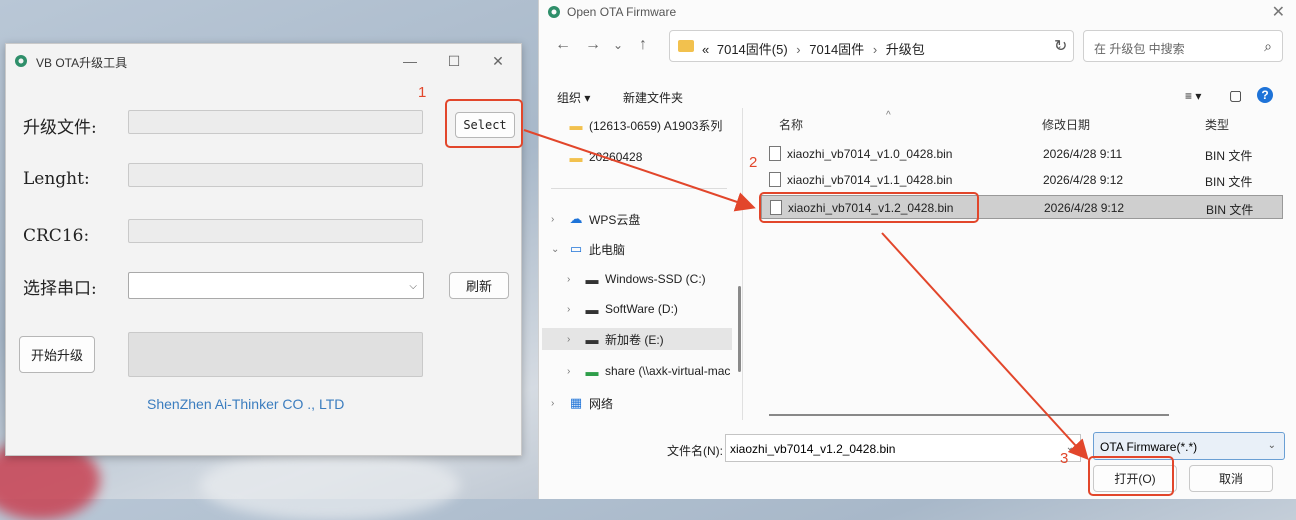  I want to click on file-modified: 2026/4/28 9:11, so click(1083, 154).